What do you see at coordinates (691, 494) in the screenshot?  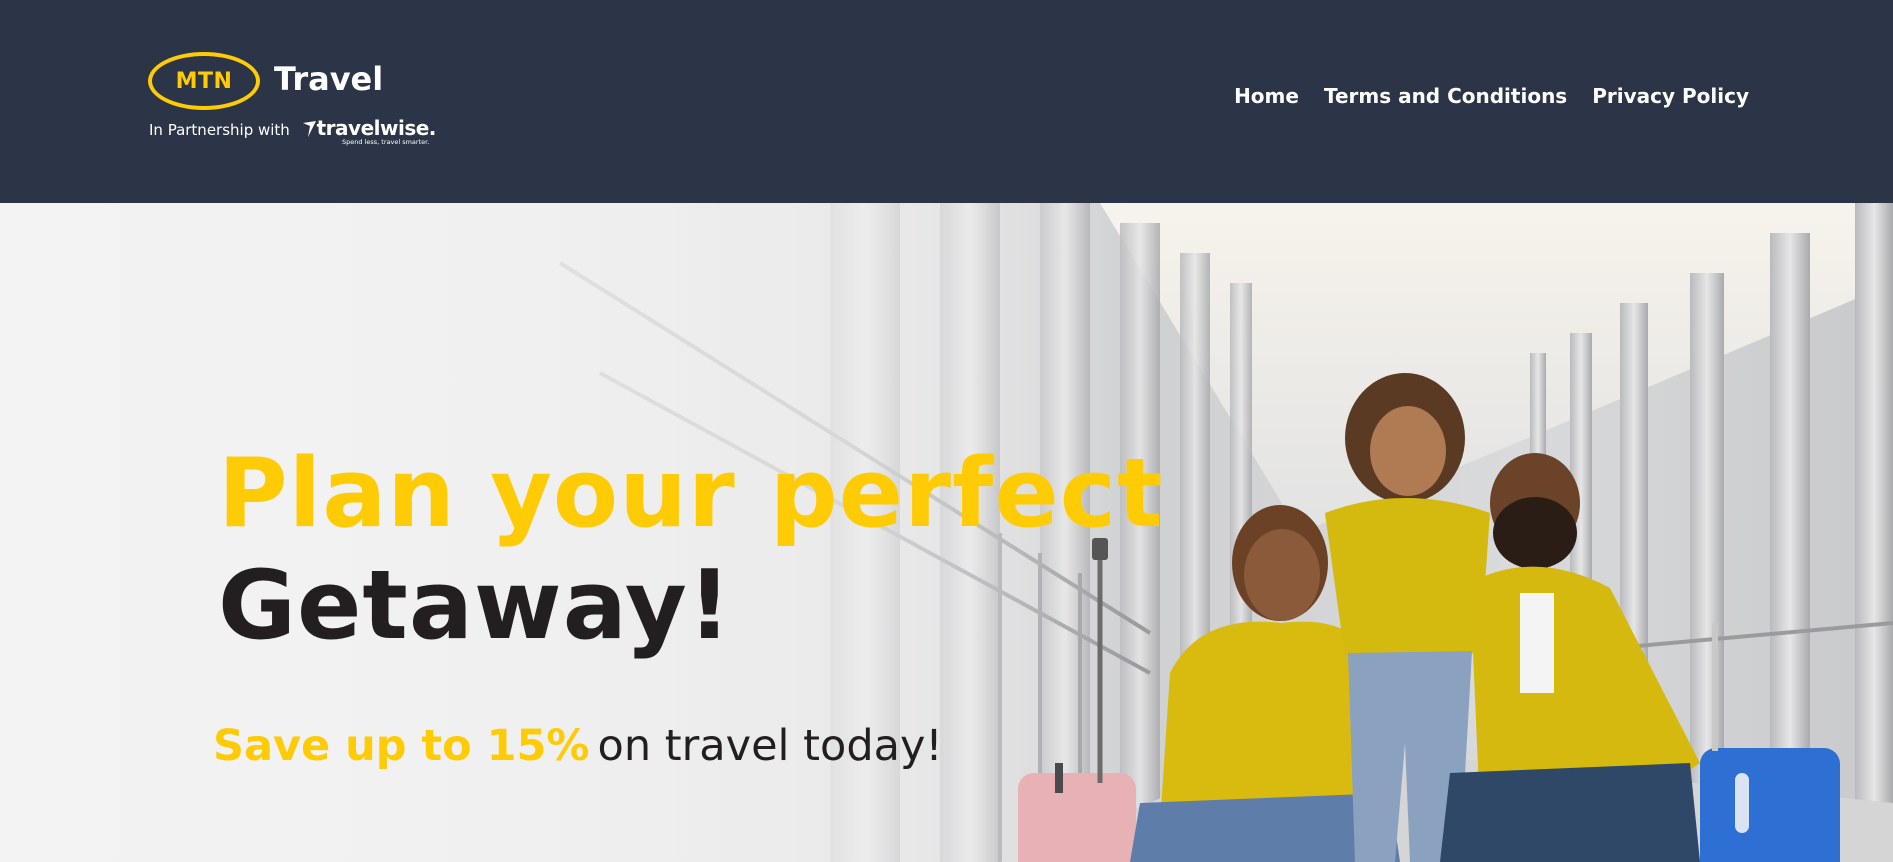 I see `headline-line-1: Plan your perfect` at bounding box center [691, 494].